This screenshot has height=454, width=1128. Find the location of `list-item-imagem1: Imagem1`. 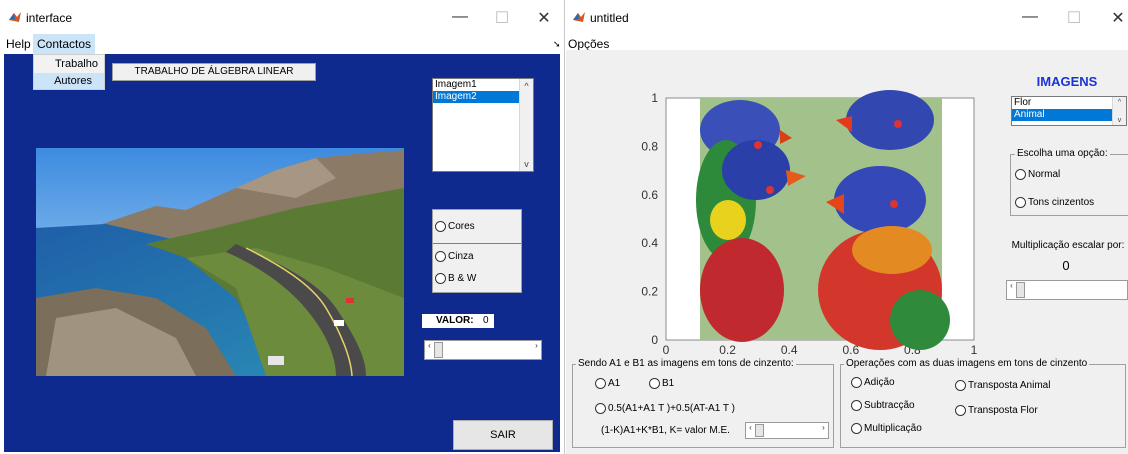

list-item-imagem1: Imagem1 is located at coordinates (483, 85).